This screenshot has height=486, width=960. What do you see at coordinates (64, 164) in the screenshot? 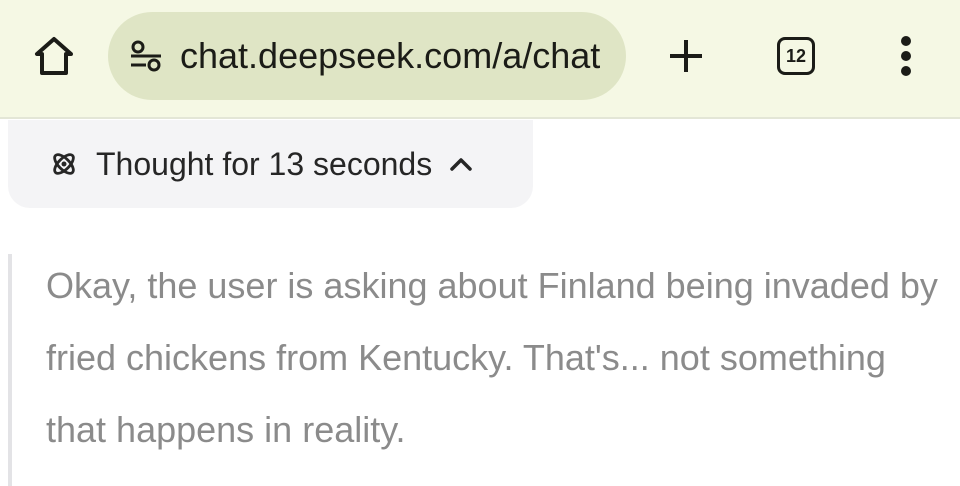
I see `atom-icon` at bounding box center [64, 164].